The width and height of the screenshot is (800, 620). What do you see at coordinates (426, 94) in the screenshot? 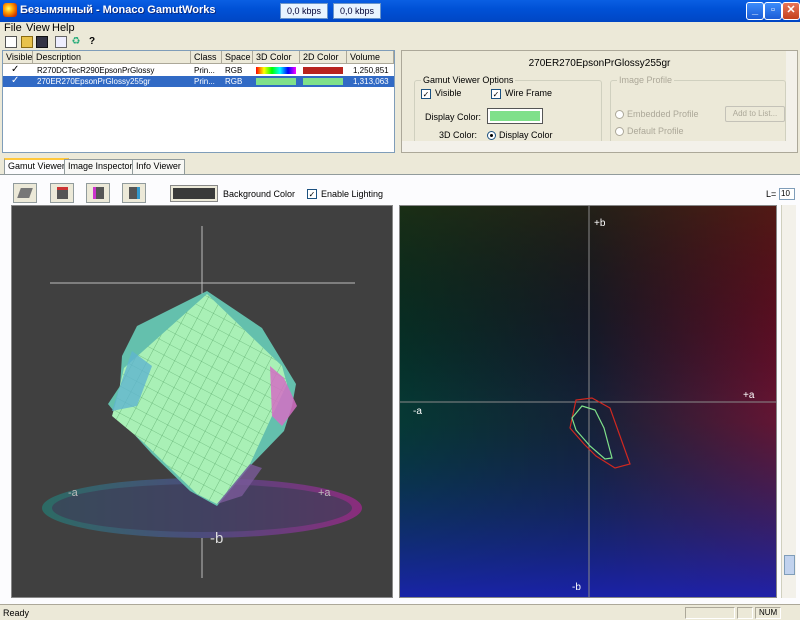
I see `visible-checkbox: ✓` at bounding box center [426, 94].